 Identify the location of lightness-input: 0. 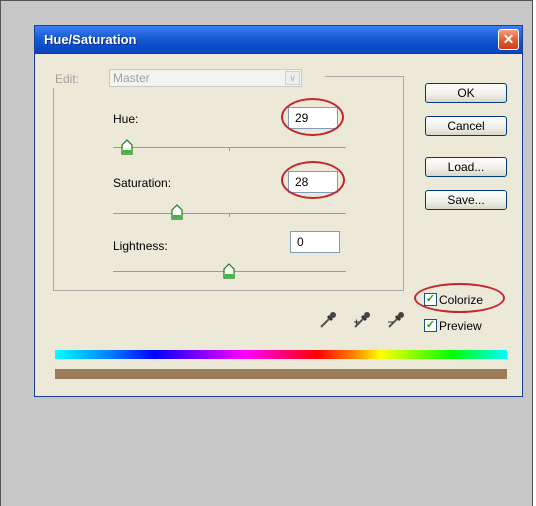
(315, 242).